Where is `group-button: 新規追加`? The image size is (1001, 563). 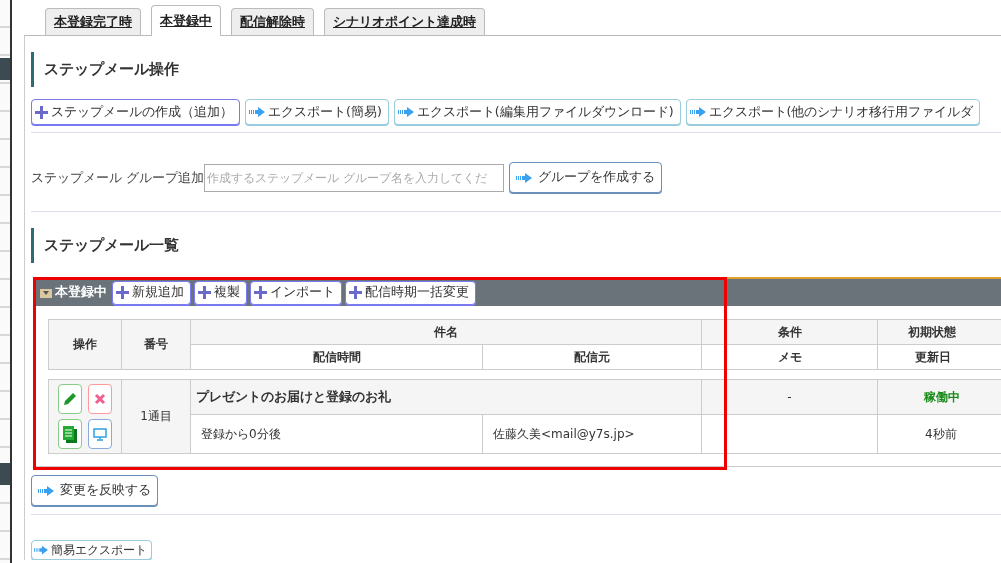
group-button: 新規追加 is located at coordinates (151, 292).